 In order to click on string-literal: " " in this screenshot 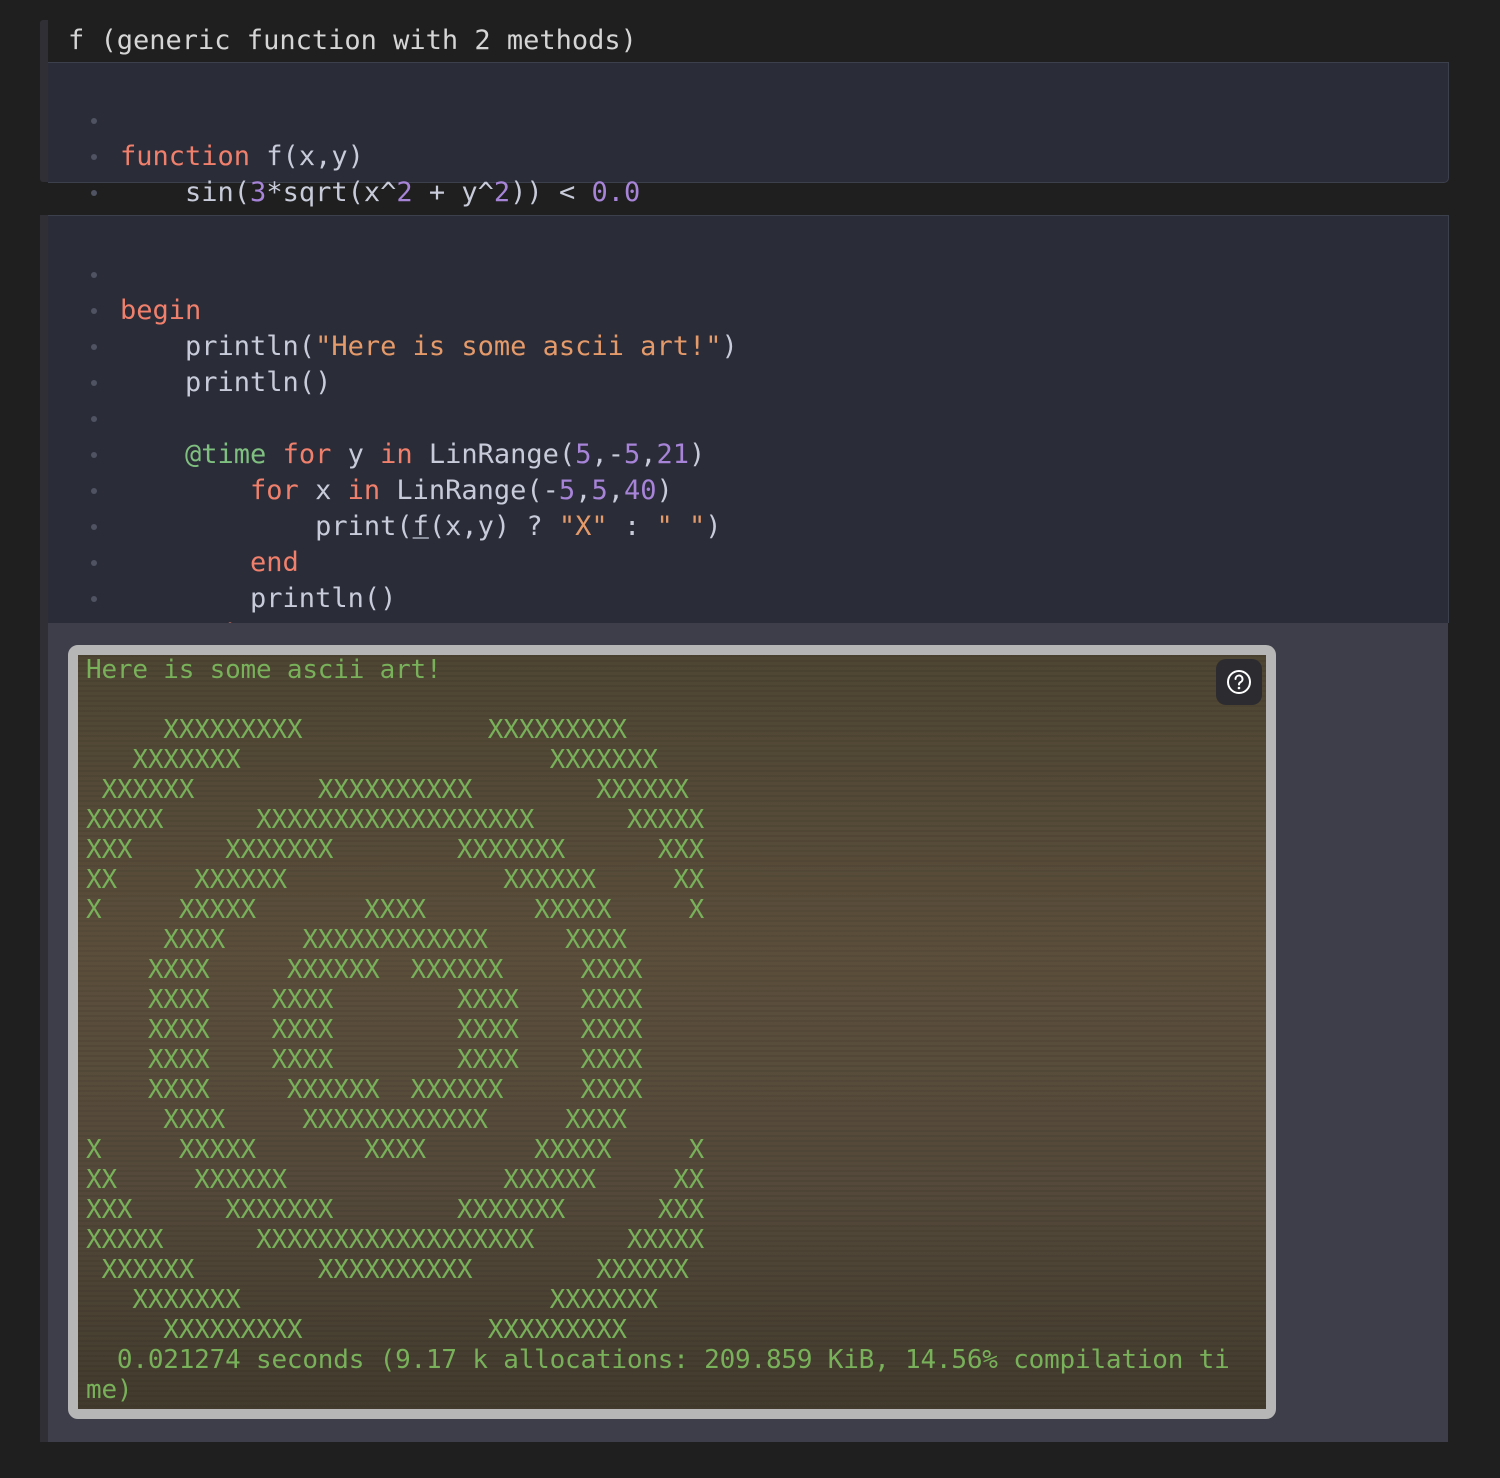, I will do `click(681, 526)`.